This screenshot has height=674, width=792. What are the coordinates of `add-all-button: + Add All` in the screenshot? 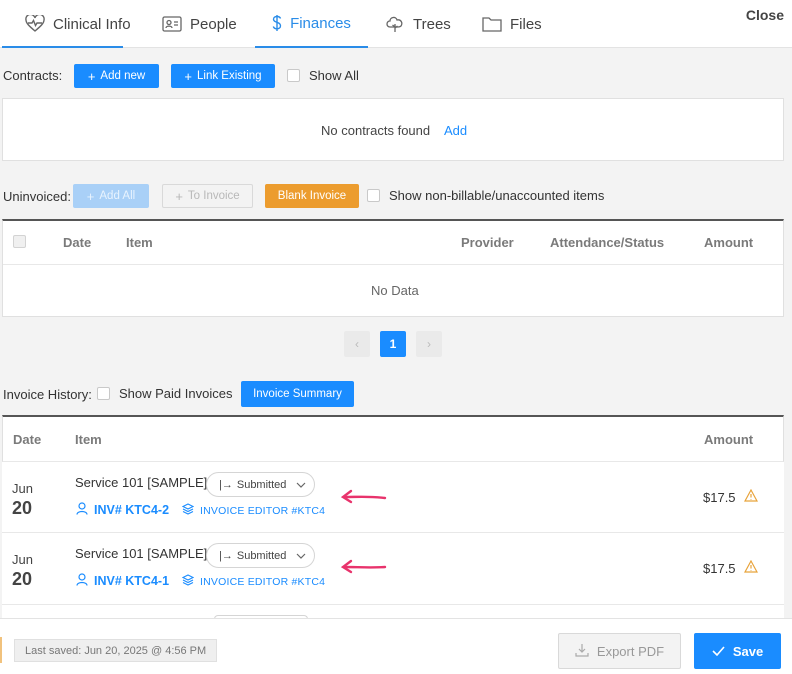 It's located at (111, 196).